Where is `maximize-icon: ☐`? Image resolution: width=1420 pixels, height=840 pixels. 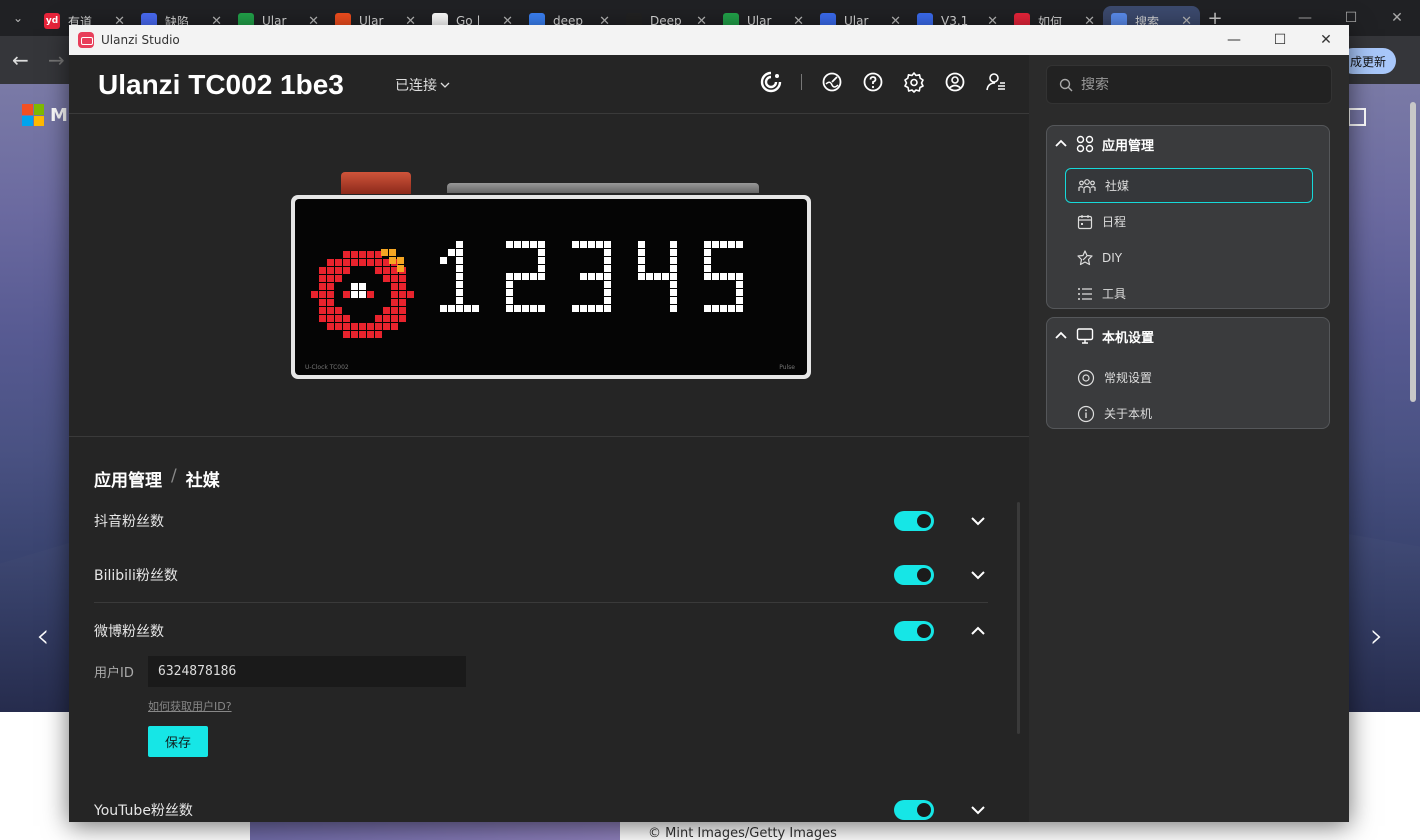 maximize-icon: ☐ is located at coordinates (1280, 40).